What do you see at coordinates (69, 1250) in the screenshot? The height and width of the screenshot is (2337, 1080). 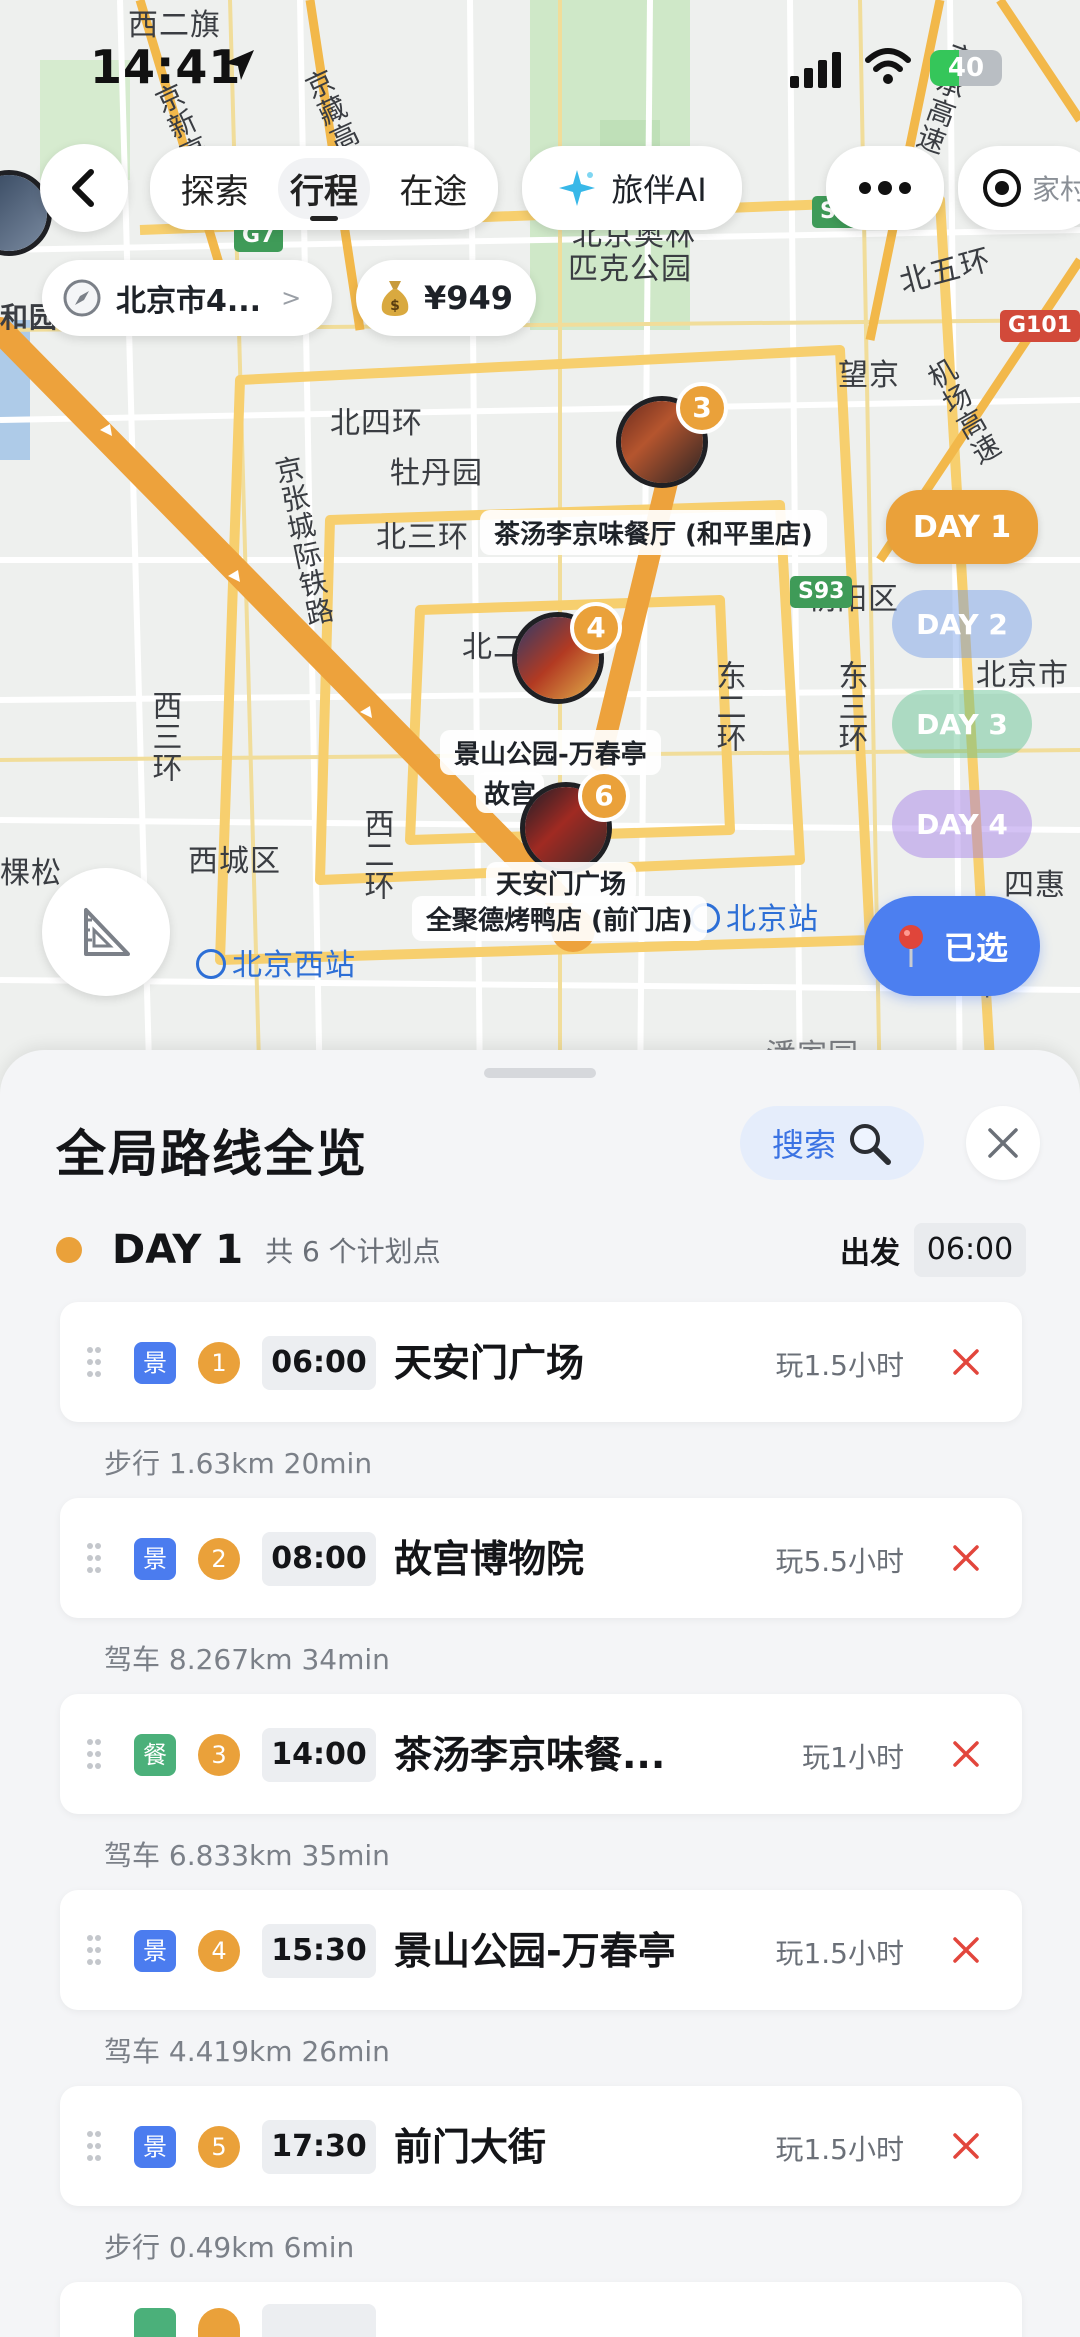 I see `day-color-dot` at bounding box center [69, 1250].